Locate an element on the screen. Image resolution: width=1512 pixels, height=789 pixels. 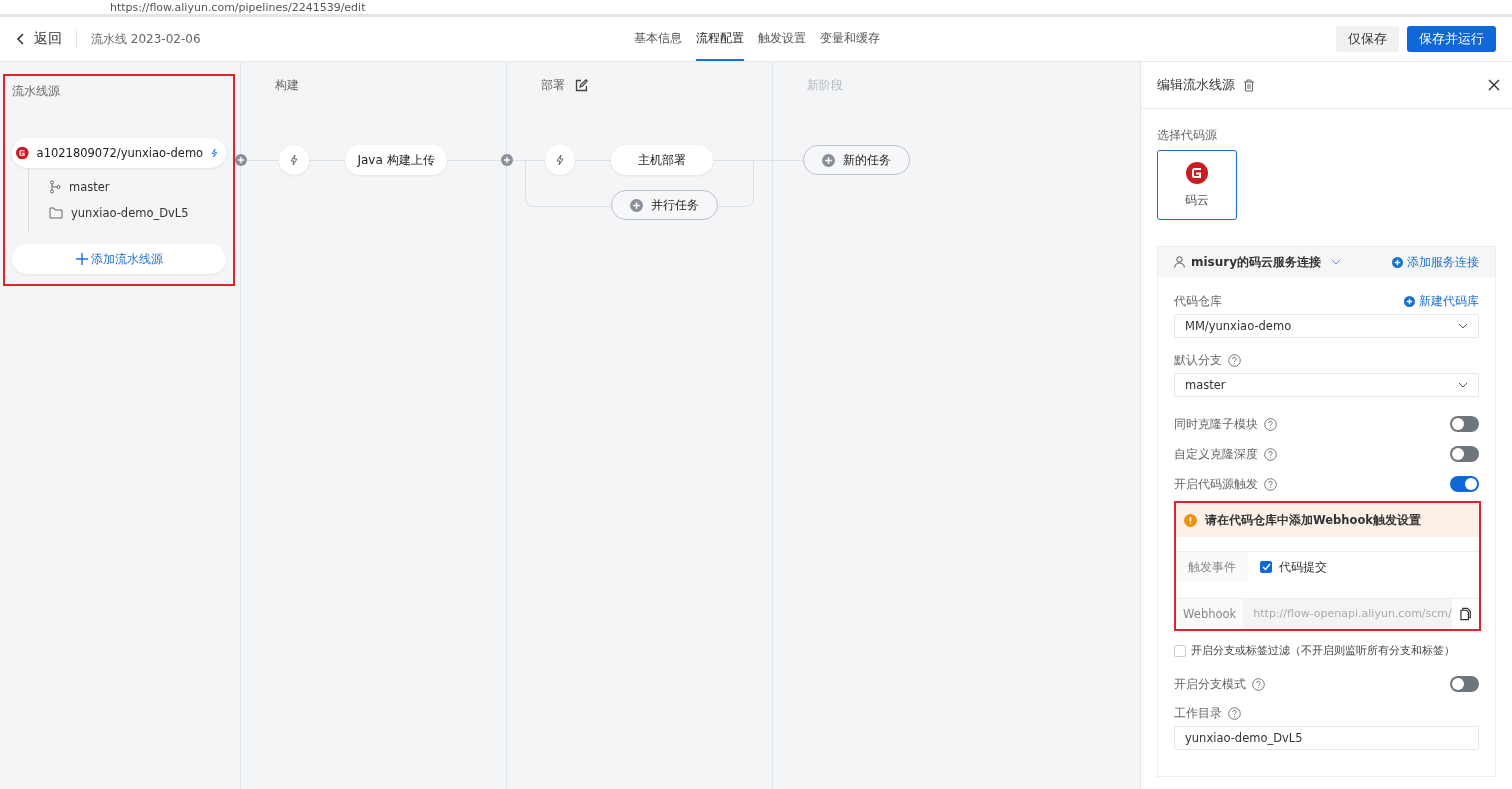
field-label: 默认分支 is located at coordinates (1198, 360).